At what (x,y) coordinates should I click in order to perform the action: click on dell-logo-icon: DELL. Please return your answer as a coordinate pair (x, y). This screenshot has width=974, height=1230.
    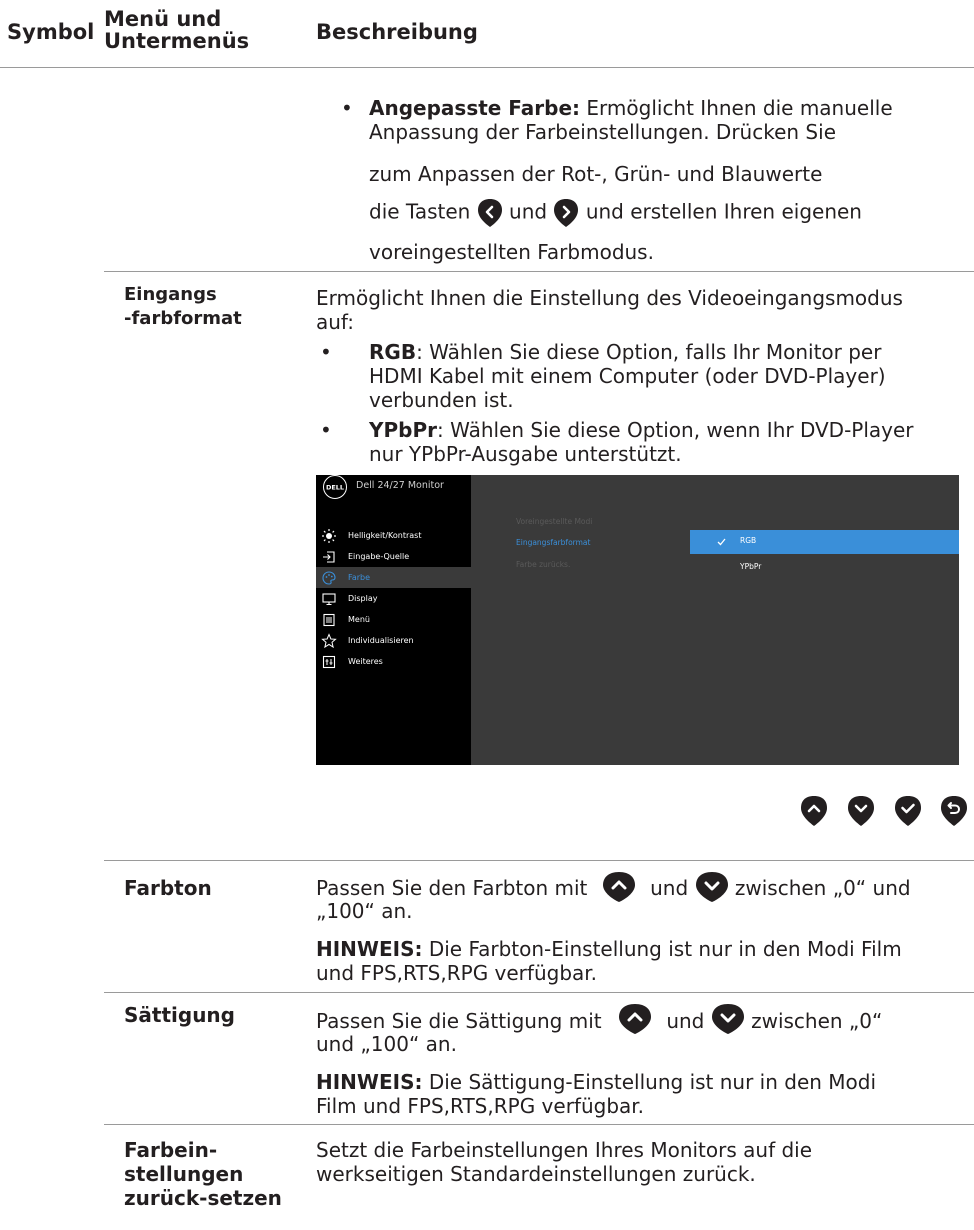
    Looking at the image, I should click on (335, 487).